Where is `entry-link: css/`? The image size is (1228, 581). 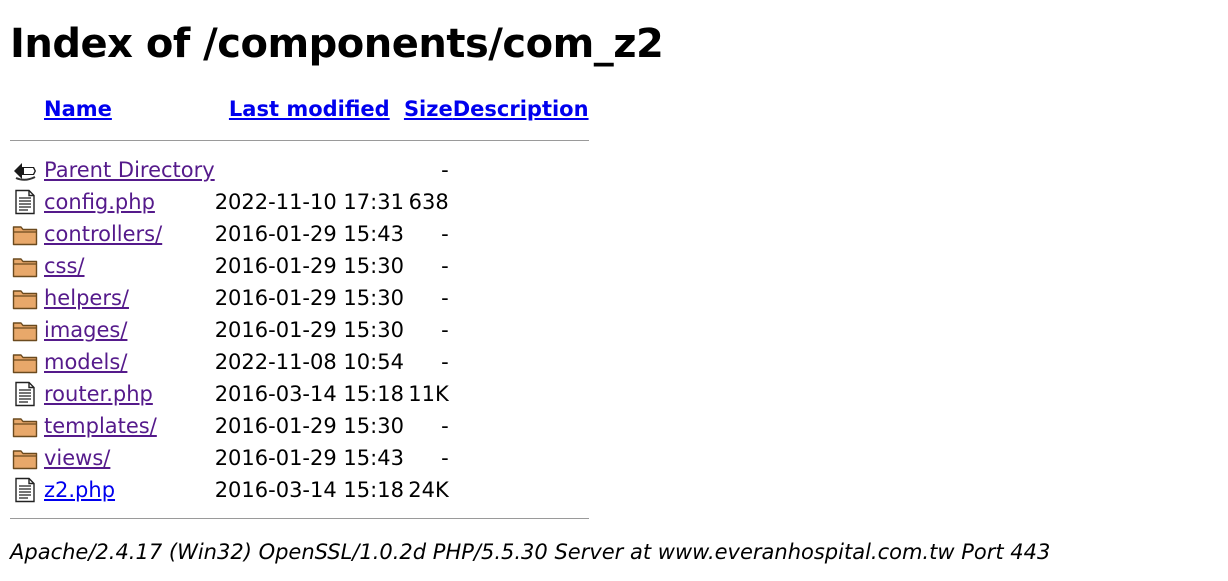 entry-link: css/ is located at coordinates (64, 266).